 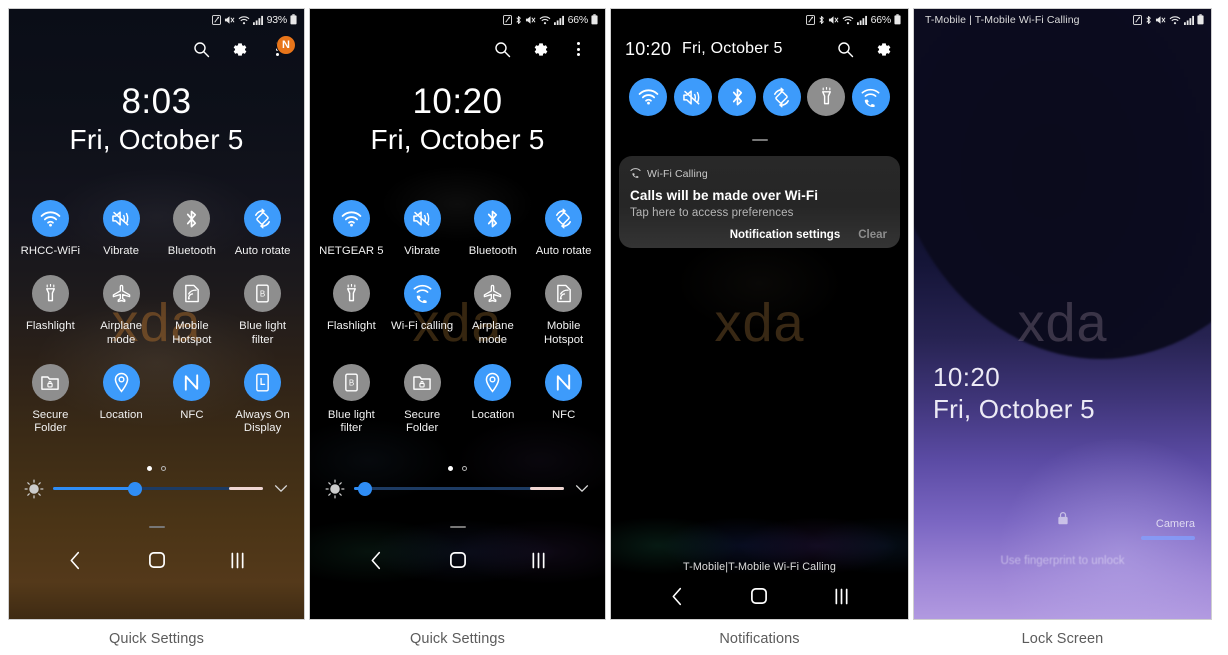 I want to click on camera-shortcut-label: Camera, so click(x=1175, y=524).